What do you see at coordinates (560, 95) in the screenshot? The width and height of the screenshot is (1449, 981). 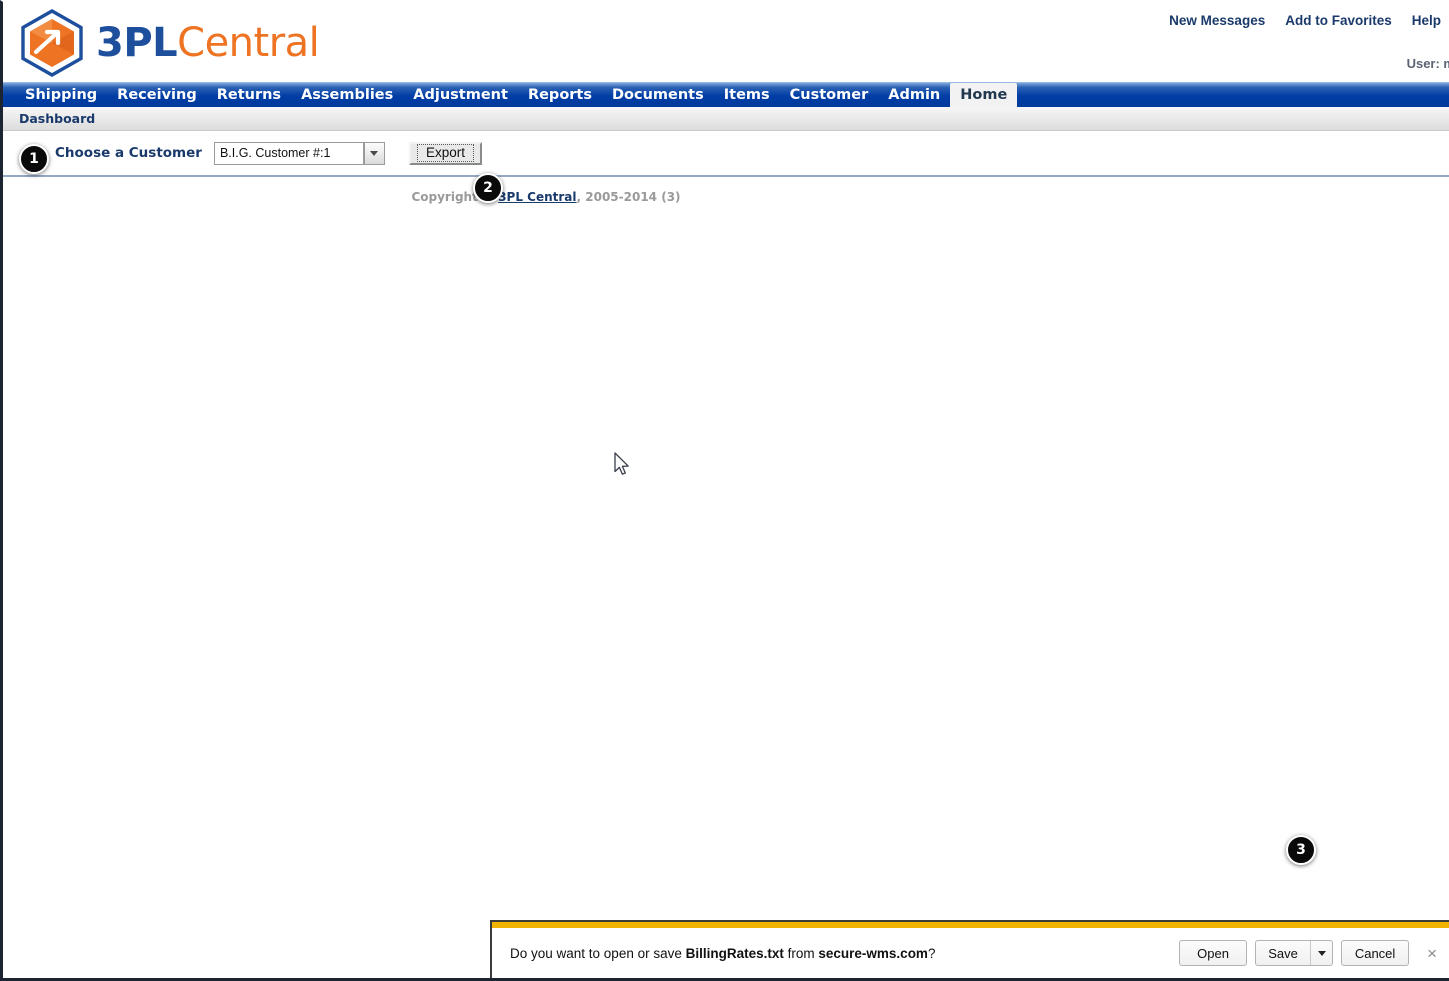 I see `nav-item-reports: Reports` at bounding box center [560, 95].